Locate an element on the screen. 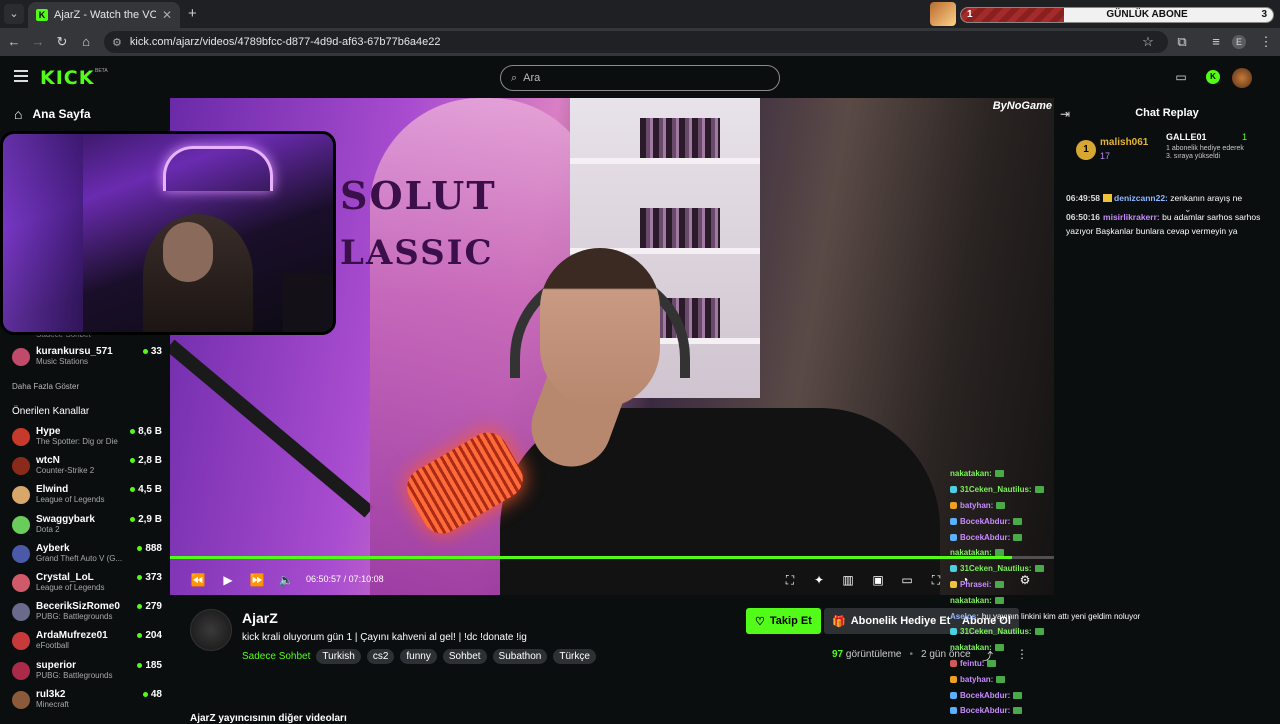 The width and height of the screenshot is (1280, 724). leader-name: malish061 is located at coordinates (1124, 142).